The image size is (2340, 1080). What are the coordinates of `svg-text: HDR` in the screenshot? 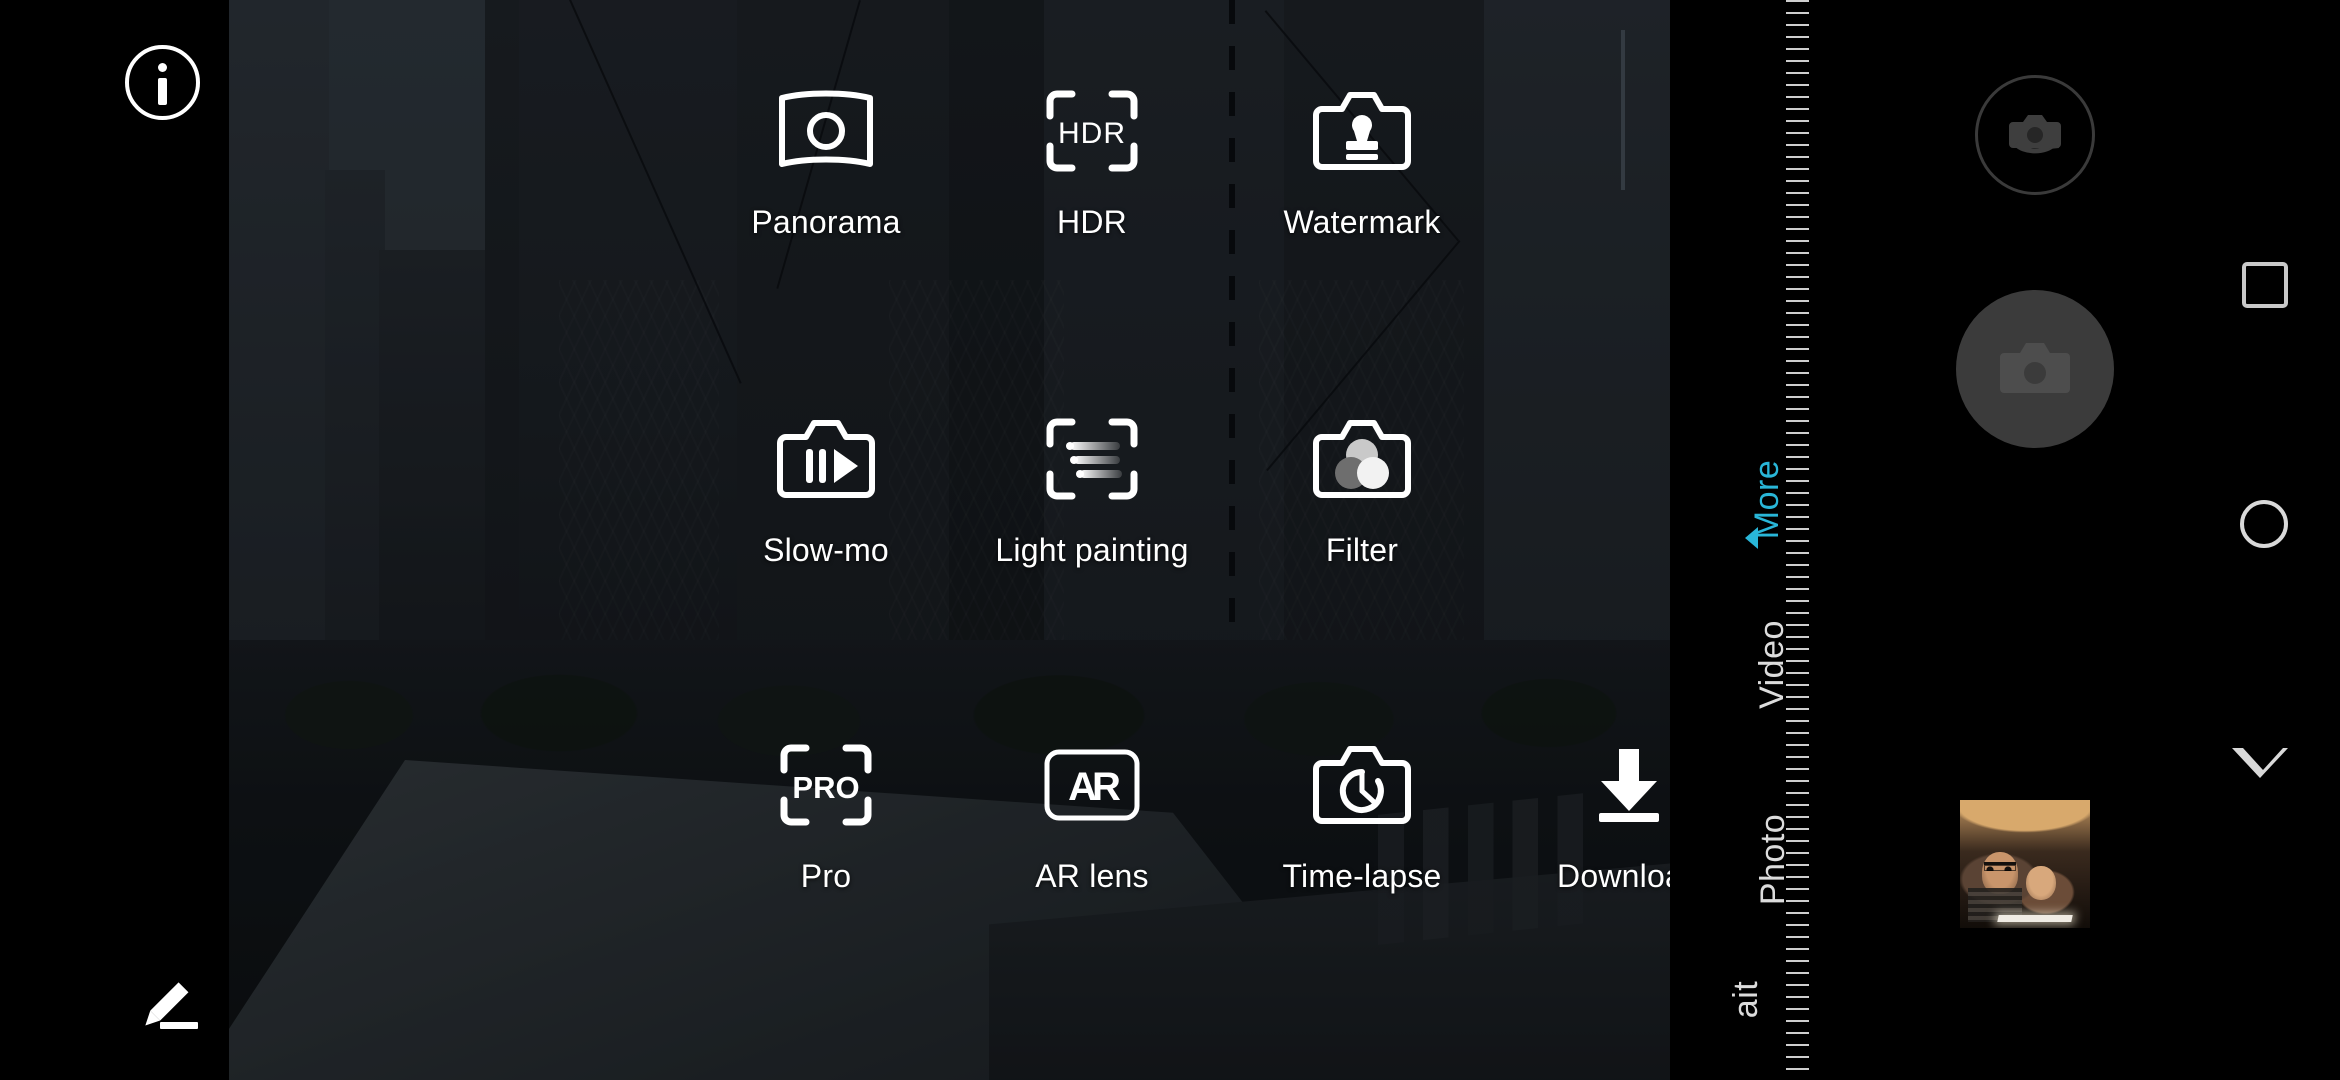 It's located at (1092, 133).